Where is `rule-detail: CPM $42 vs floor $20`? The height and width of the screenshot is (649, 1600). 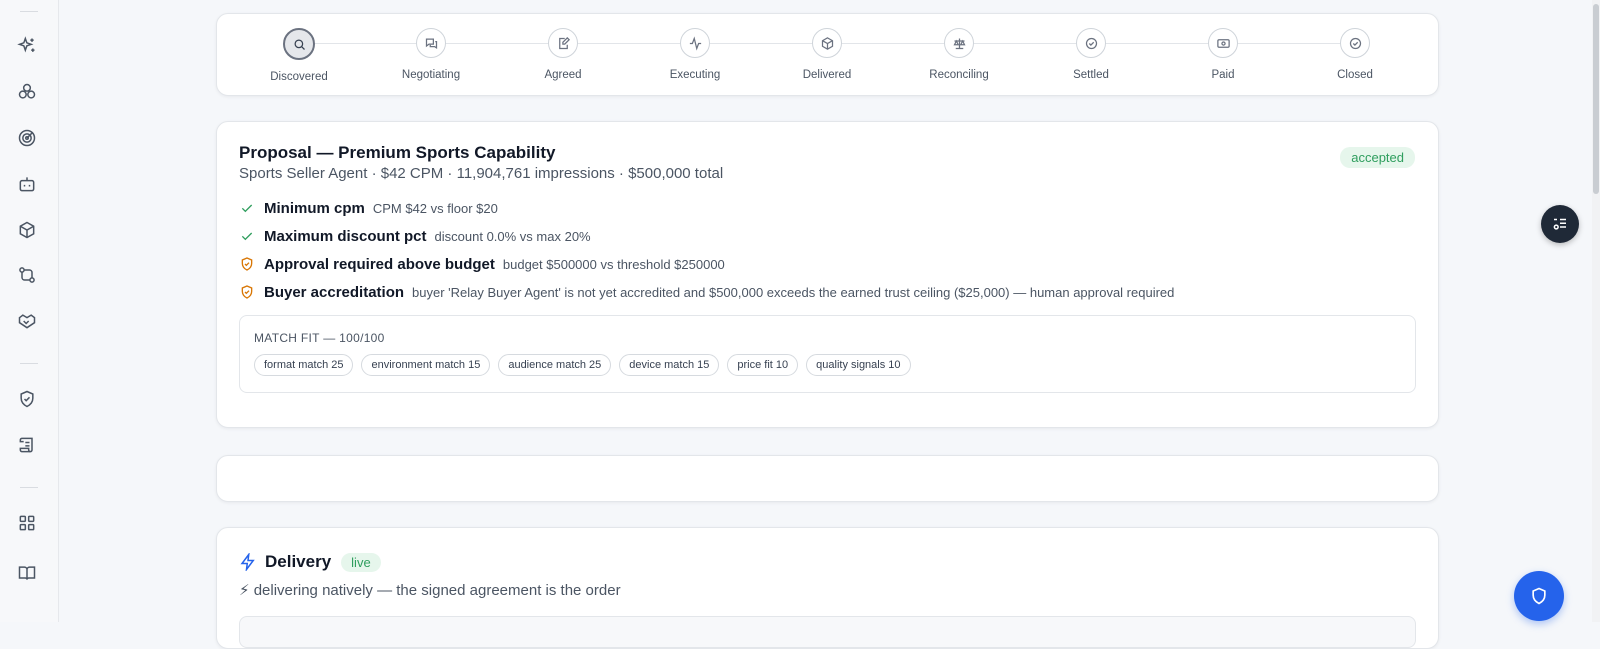
rule-detail: CPM $42 vs floor $20 is located at coordinates (435, 208).